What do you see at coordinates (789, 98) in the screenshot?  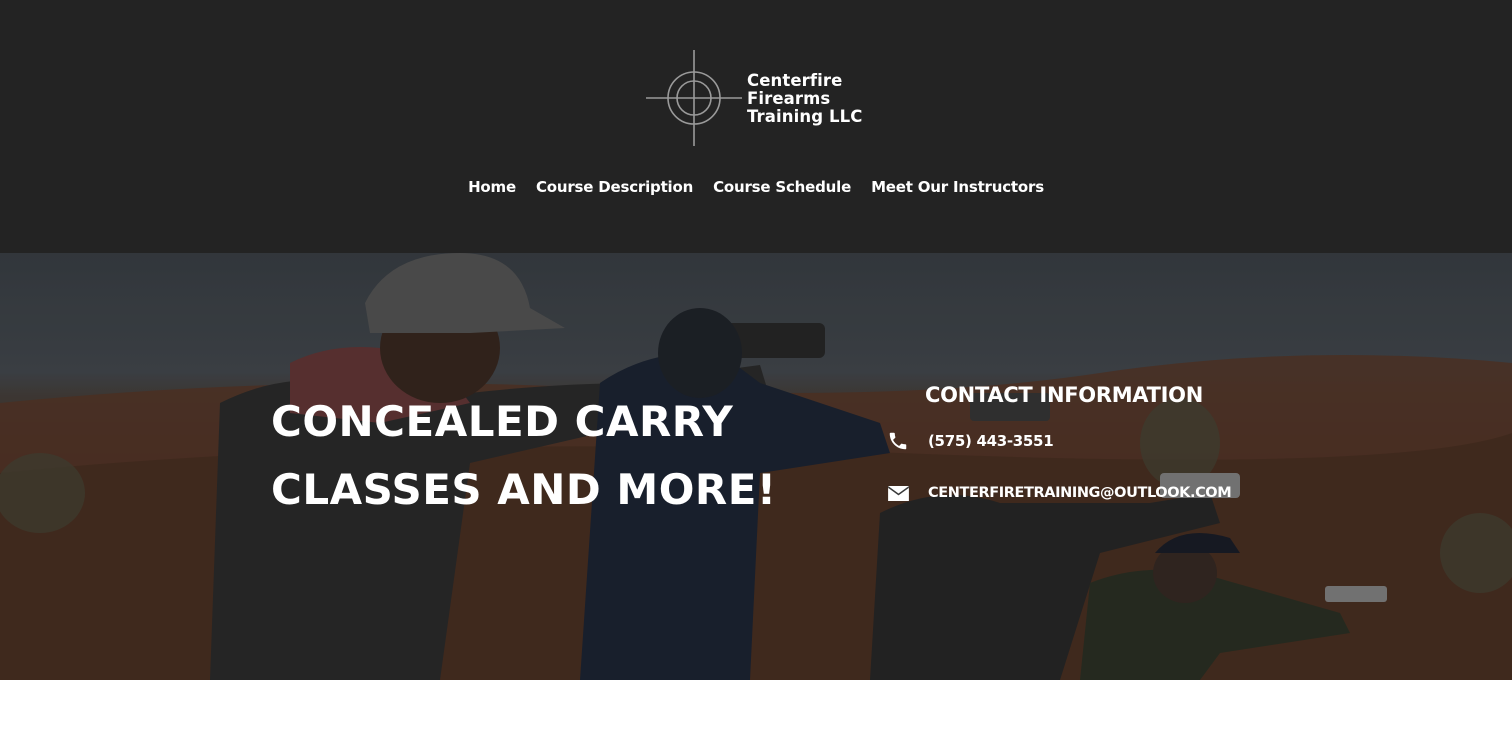 I see `logo-line-2: Firearms` at bounding box center [789, 98].